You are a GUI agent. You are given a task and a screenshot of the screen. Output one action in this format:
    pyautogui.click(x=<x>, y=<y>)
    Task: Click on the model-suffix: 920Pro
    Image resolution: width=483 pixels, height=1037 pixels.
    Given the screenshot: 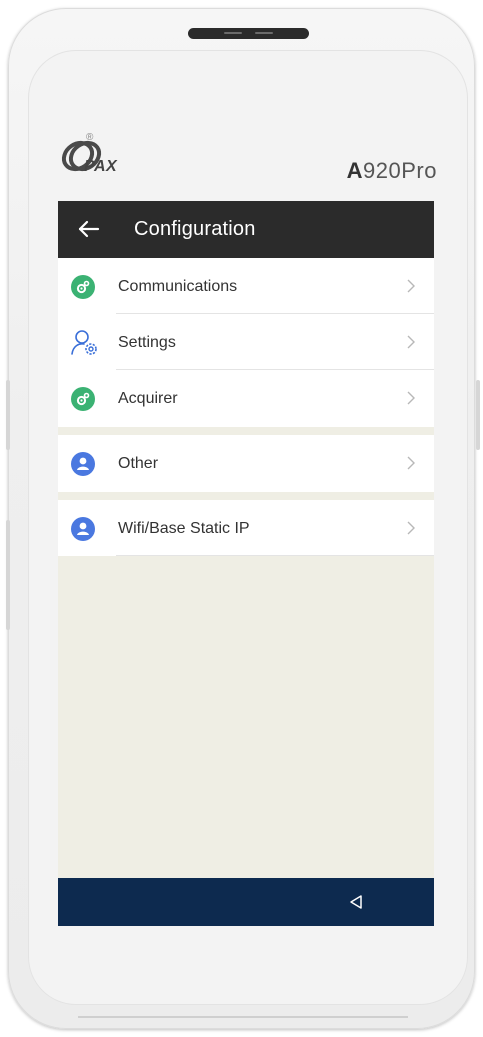 What is the action you would take?
    pyautogui.click(x=400, y=170)
    